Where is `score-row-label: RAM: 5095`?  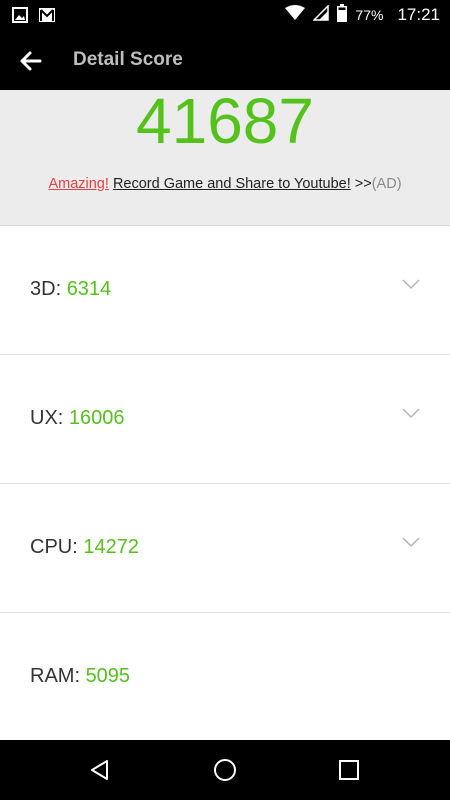
score-row-label: RAM: 5095 is located at coordinates (80, 676).